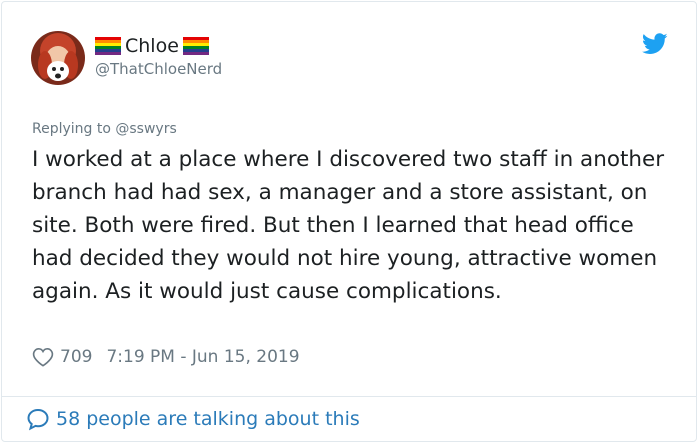  I want to click on tweet-timestamp: 7:19 PM - Jun 15, 2019, so click(202, 357).